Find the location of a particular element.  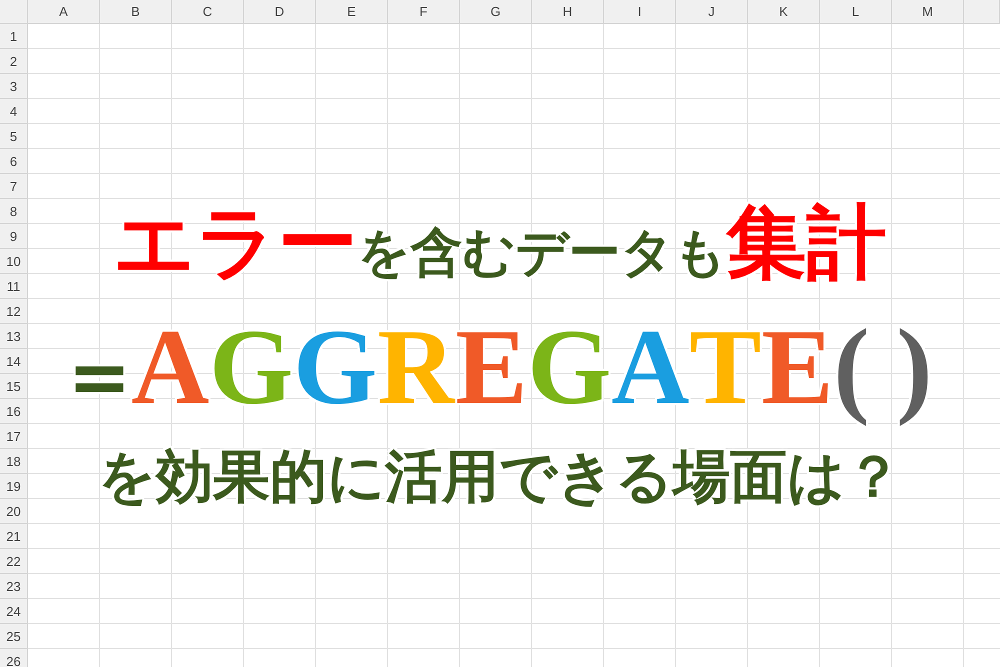

column-header: H is located at coordinates (568, 12).